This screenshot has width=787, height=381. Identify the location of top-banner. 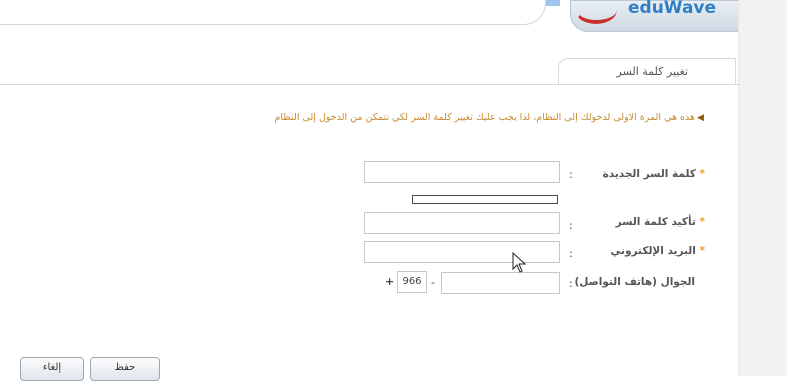
(273, 12).